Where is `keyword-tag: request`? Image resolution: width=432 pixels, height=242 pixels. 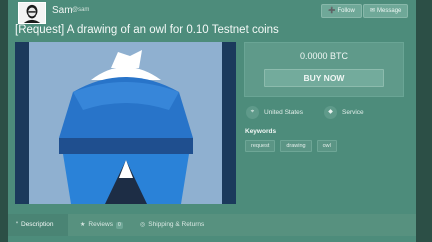
keyword-tag: request is located at coordinates (260, 146).